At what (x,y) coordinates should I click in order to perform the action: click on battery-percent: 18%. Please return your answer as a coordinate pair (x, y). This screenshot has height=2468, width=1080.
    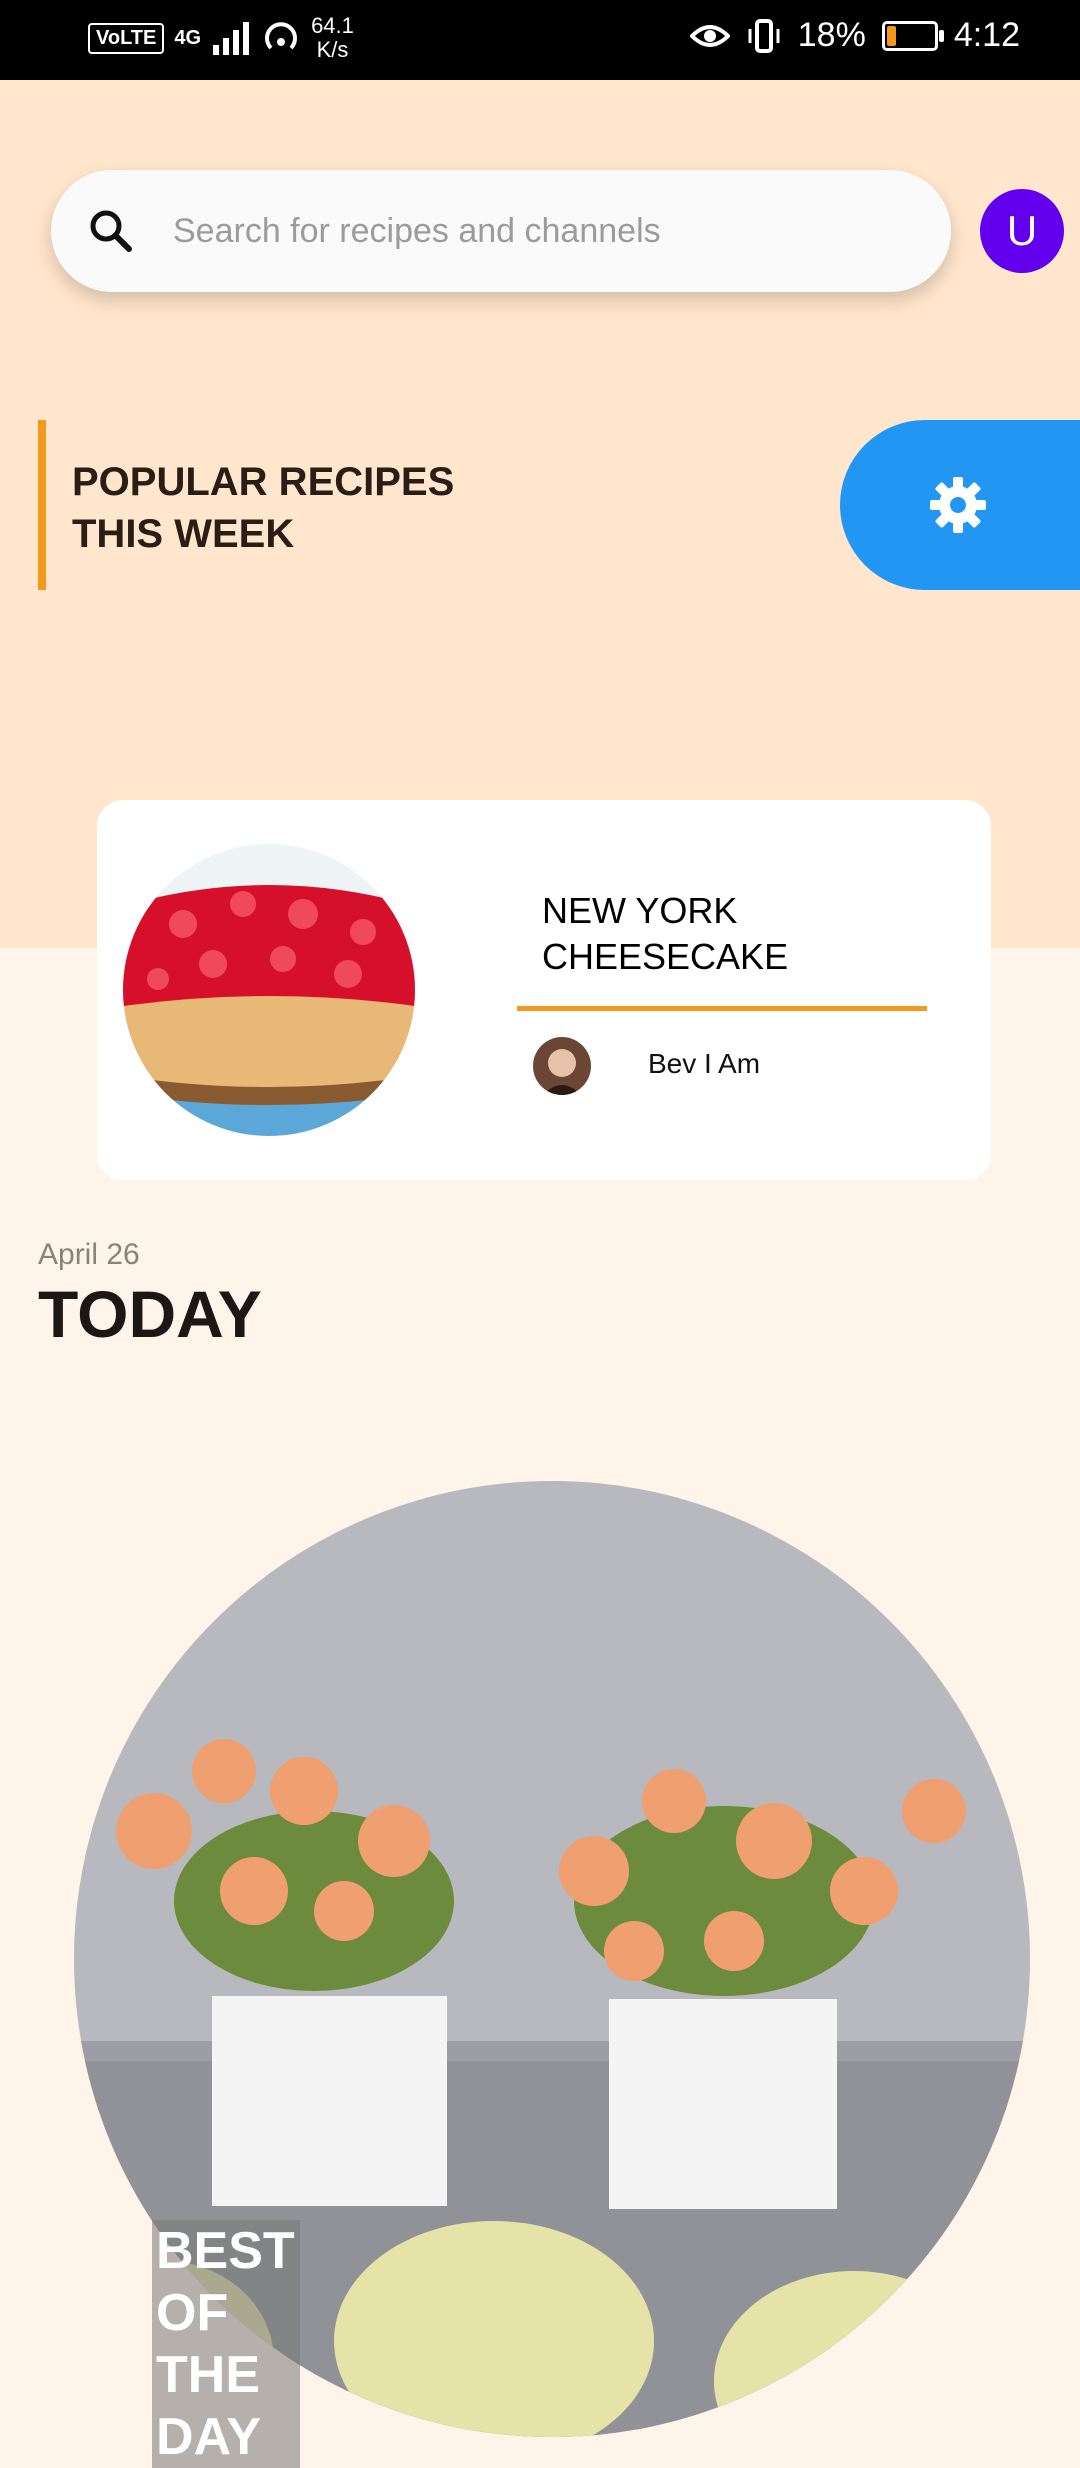
    Looking at the image, I should click on (831, 35).